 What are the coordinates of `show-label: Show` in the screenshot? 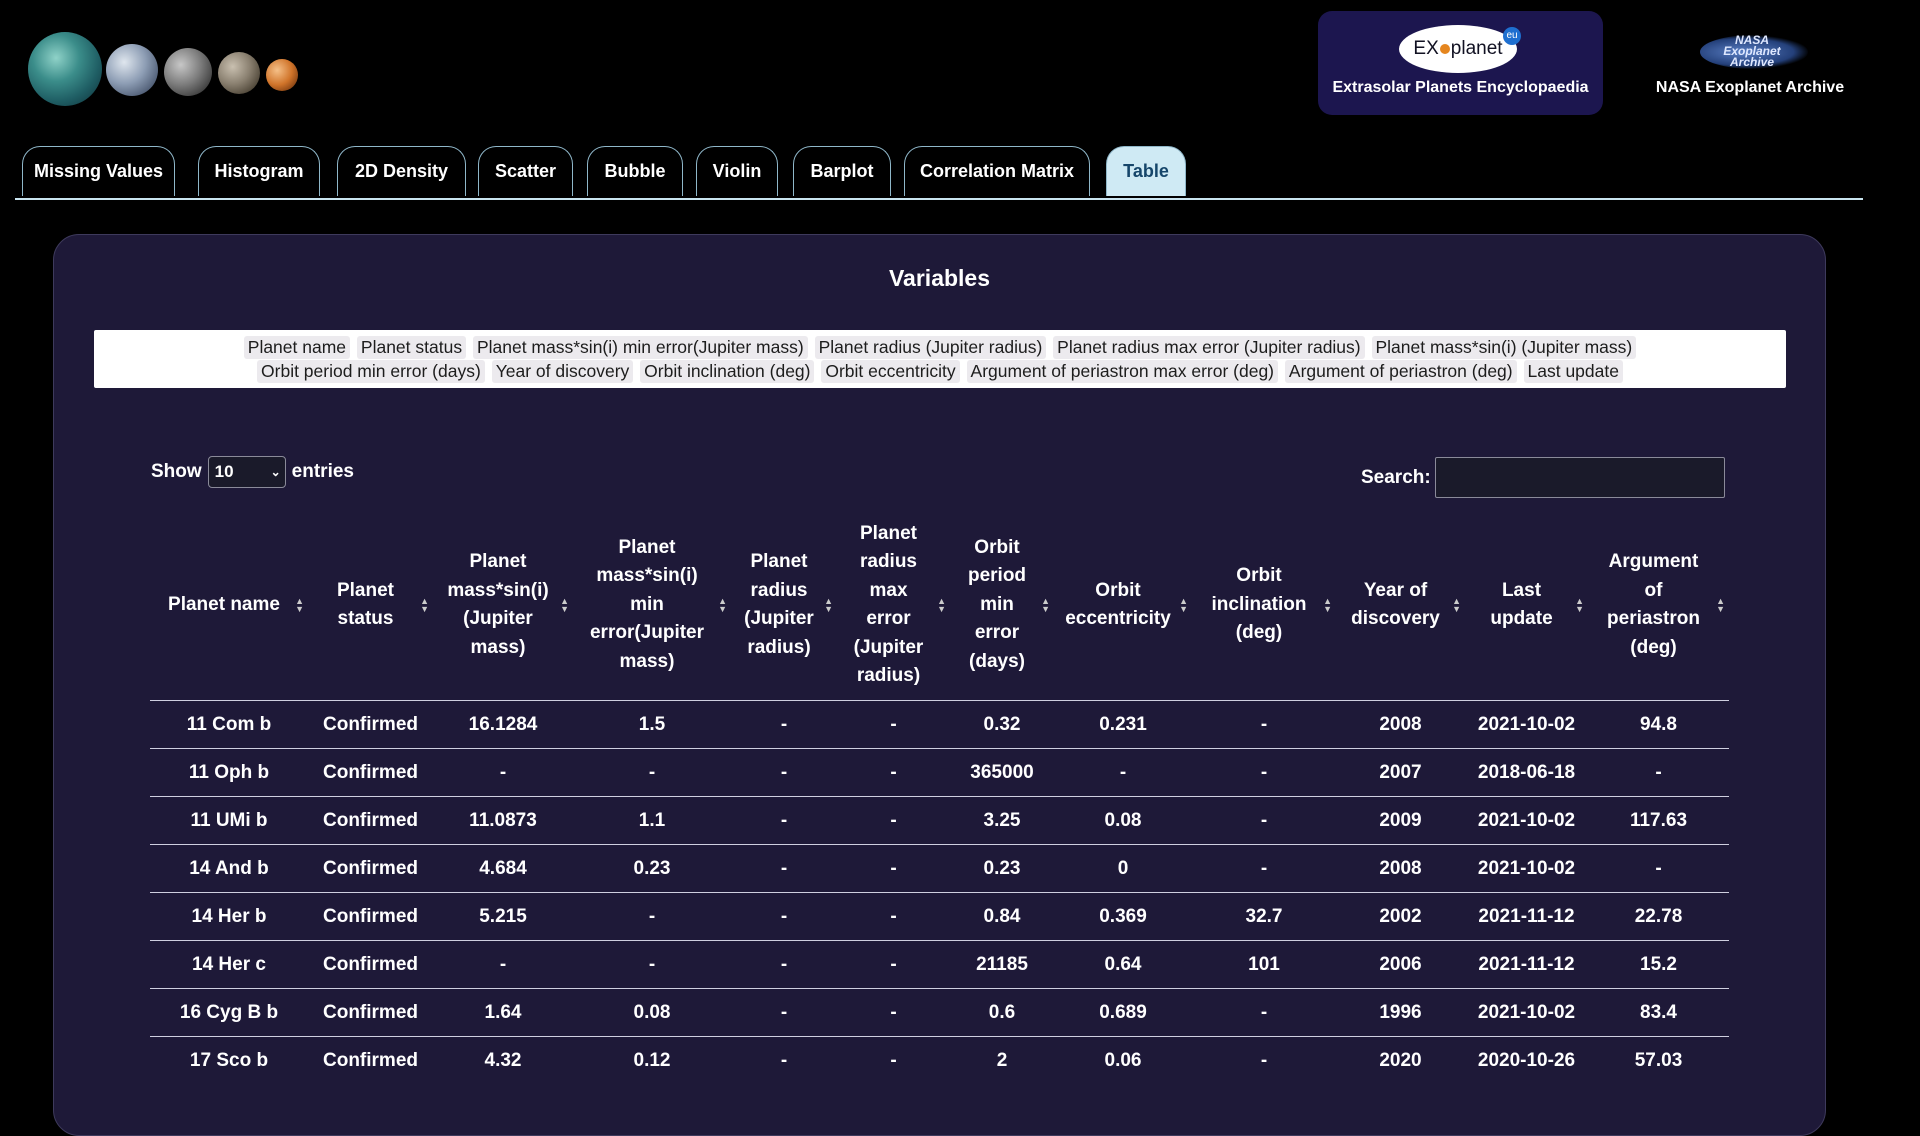 It's located at (176, 471).